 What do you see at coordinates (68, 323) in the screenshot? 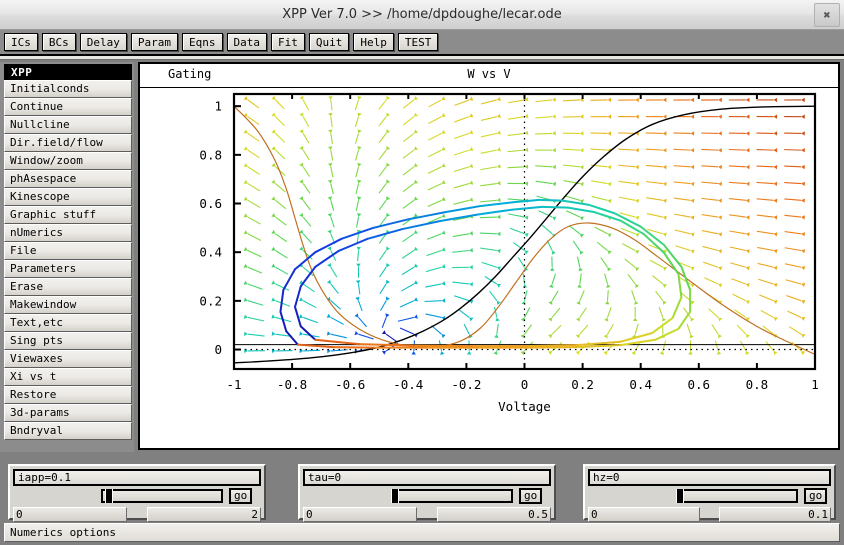
I see `sidebar-item-text-etc: Text,etc` at bounding box center [68, 323].